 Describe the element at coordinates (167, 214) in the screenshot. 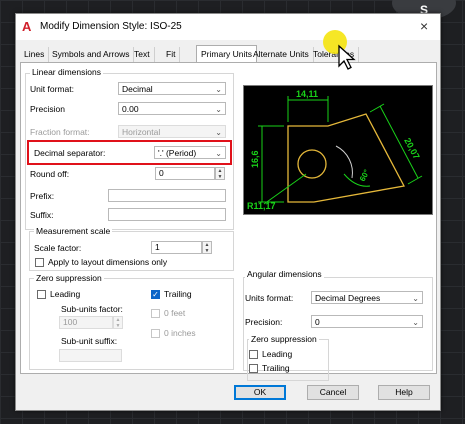

I see `suffix-input` at that location.